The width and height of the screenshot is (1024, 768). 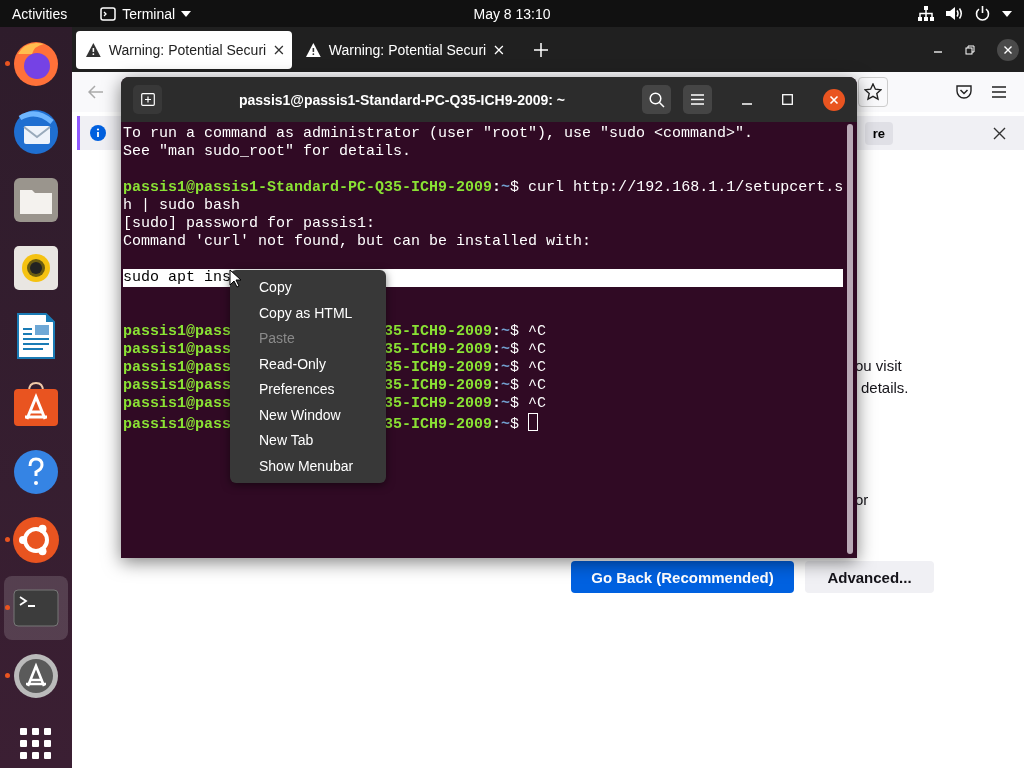 I want to click on scrollbar, so click(x=850, y=339).